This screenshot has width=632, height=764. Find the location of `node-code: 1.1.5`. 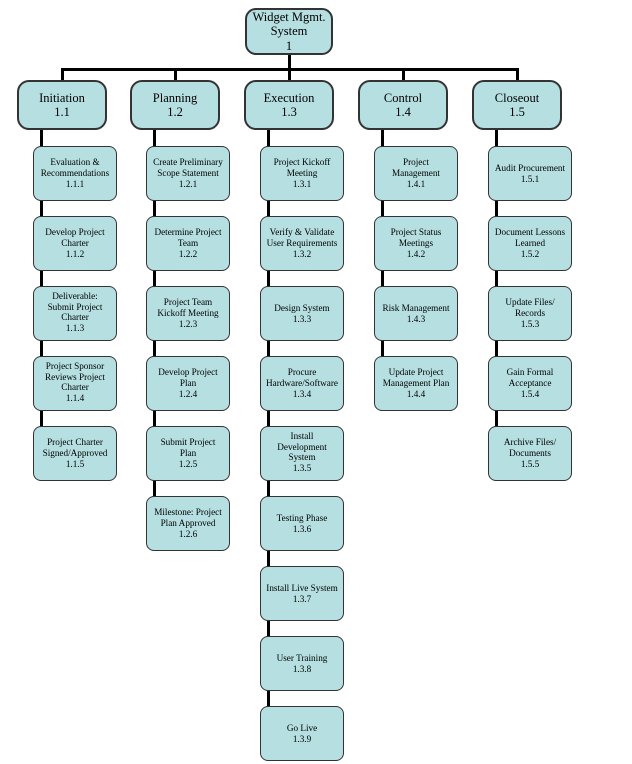

node-code: 1.1.5 is located at coordinates (75, 463).